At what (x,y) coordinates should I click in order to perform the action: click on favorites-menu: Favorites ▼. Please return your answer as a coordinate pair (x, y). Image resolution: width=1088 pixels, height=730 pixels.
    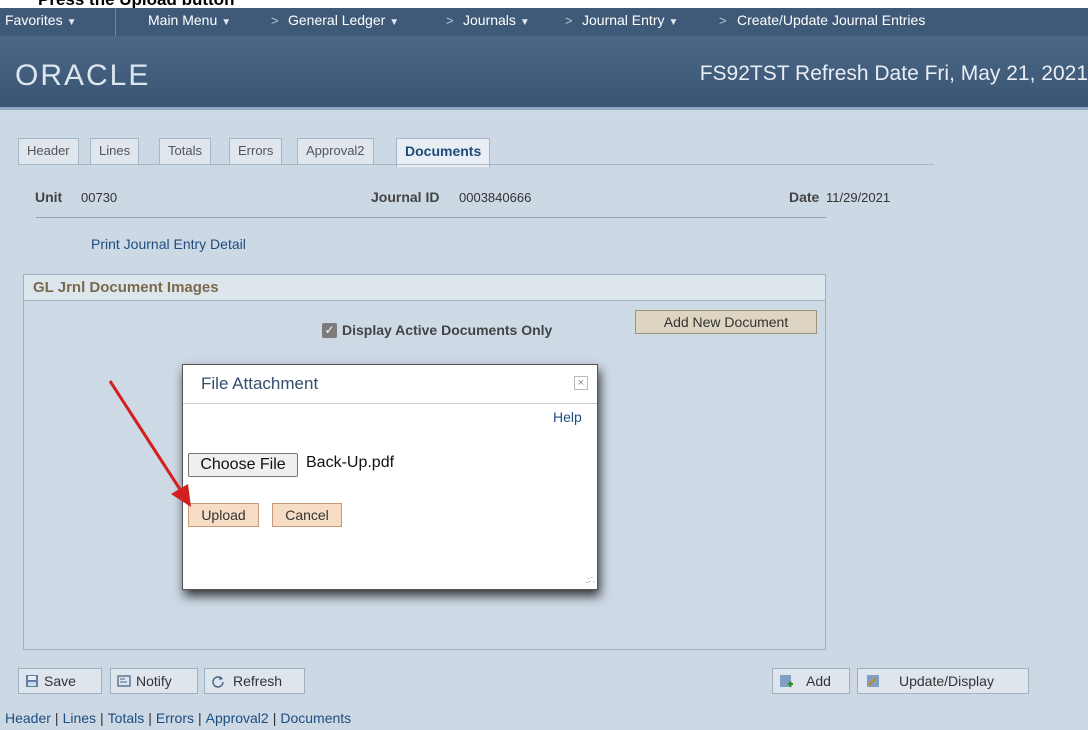
    Looking at the image, I should click on (40, 20).